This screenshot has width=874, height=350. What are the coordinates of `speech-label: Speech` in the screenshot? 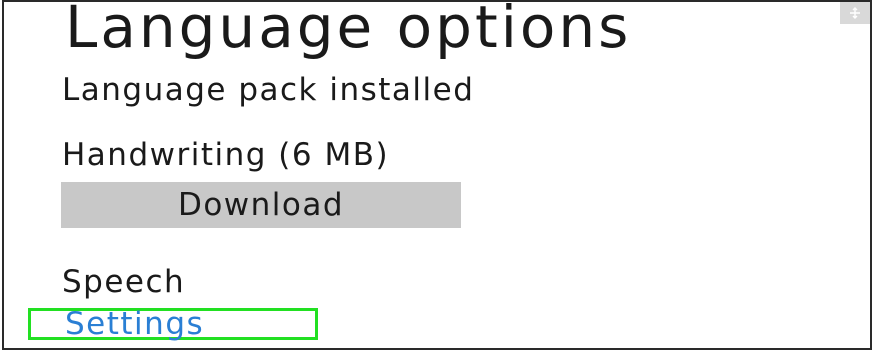 It's located at (124, 282).